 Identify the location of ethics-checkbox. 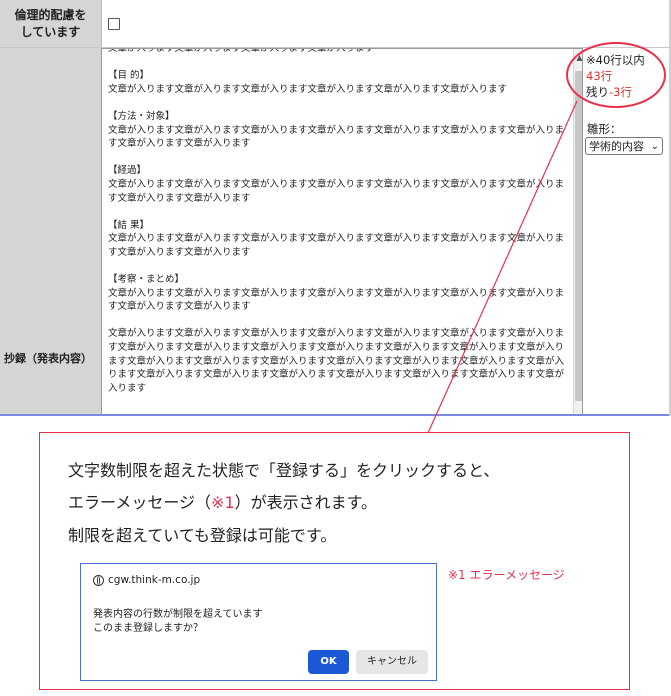
(114, 24).